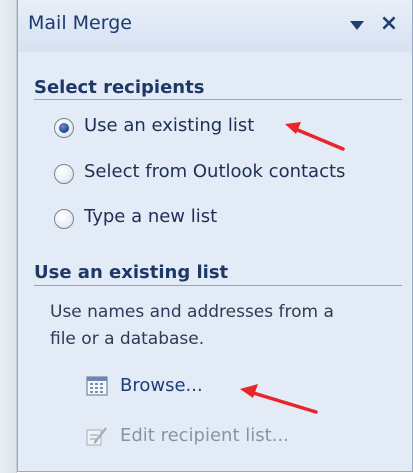  I want to click on radio-label: Use an existing list, so click(169, 125).